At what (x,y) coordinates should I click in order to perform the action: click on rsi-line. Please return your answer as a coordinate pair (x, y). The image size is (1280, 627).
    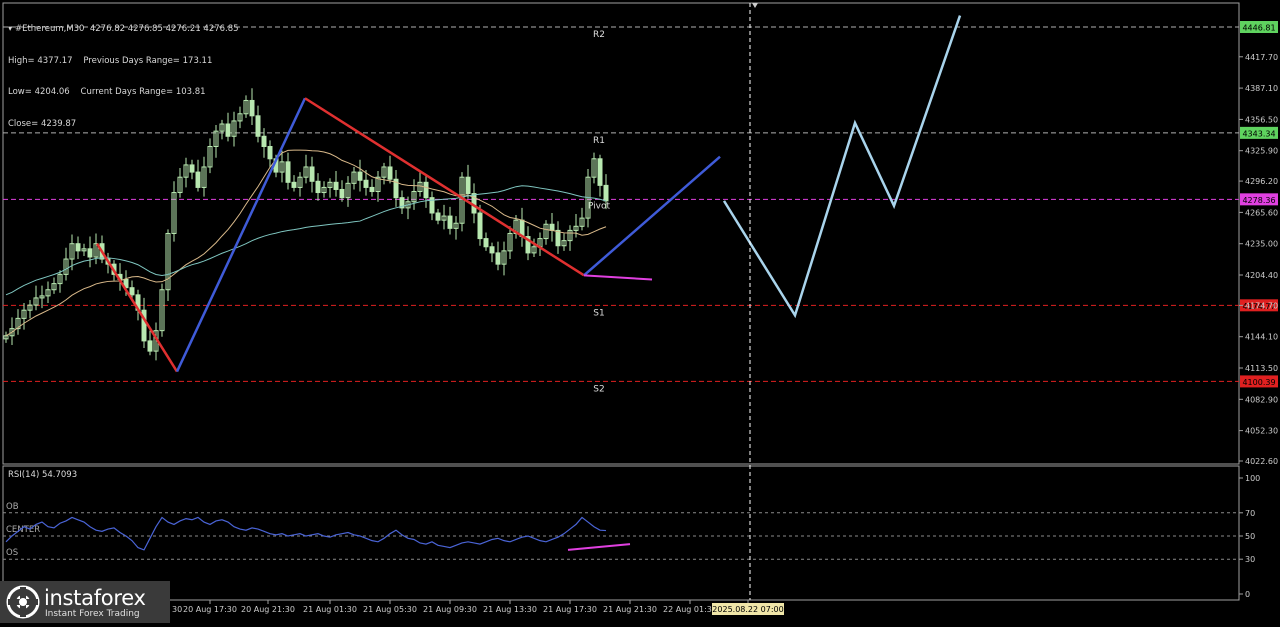
    Looking at the image, I should click on (306, 533).